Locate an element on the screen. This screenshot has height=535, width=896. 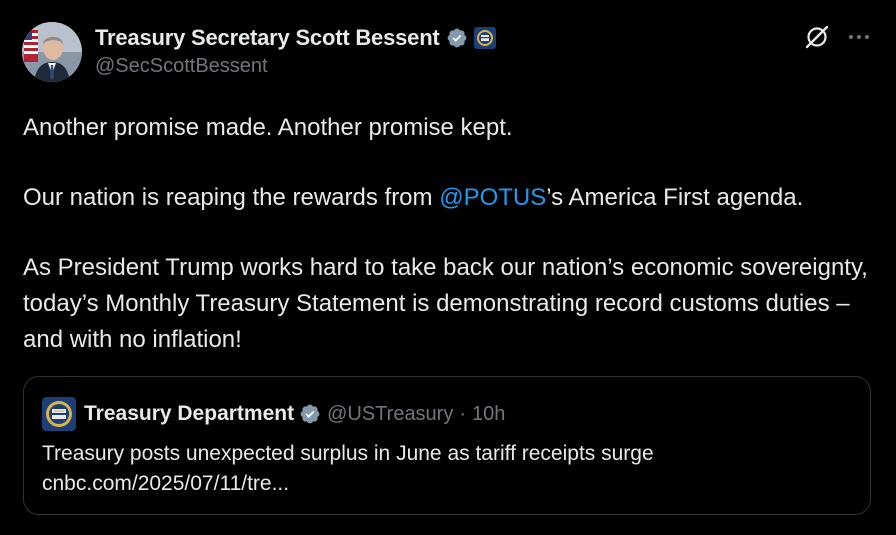
author-avatar is located at coordinates (52, 52).